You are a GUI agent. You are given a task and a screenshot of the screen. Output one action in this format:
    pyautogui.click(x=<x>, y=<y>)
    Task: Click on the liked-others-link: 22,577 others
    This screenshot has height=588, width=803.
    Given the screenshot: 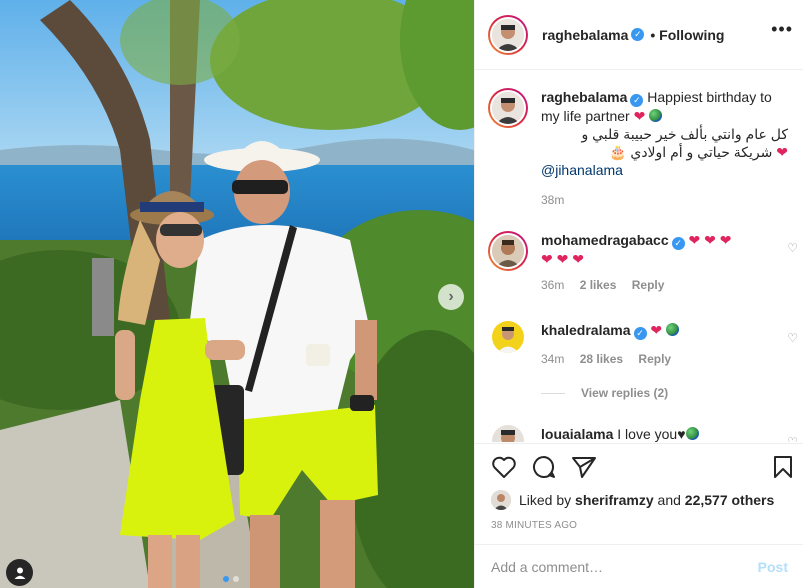 What is the action you would take?
    pyautogui.click(x=730, y=500)
    